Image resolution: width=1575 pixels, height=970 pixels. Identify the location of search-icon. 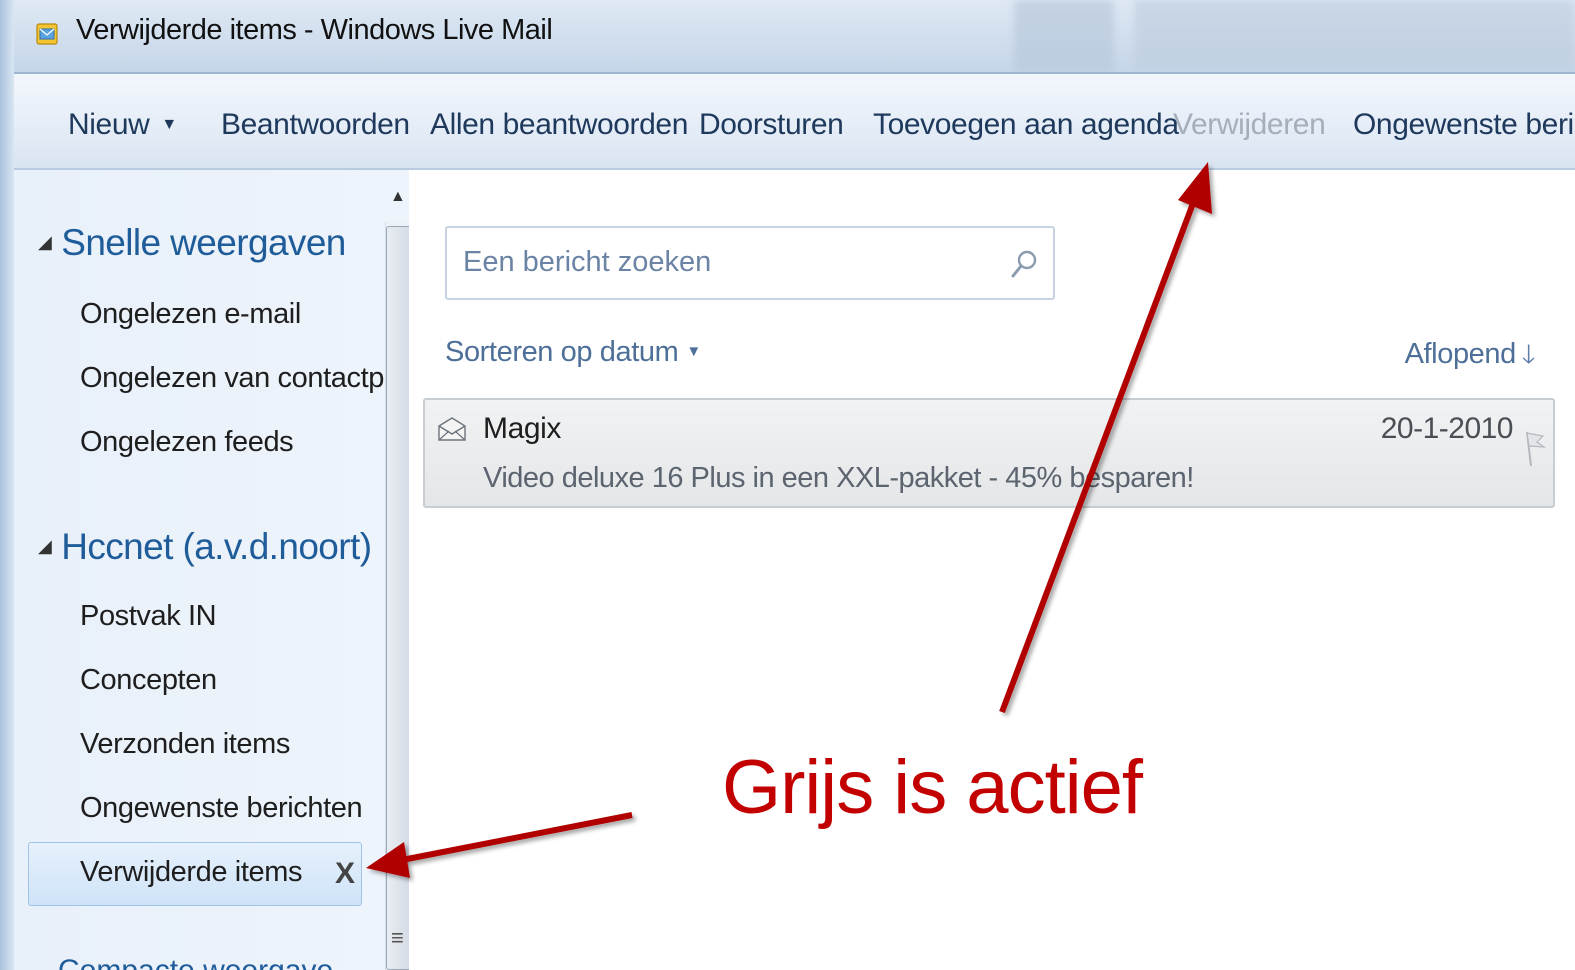
(1024, 265).